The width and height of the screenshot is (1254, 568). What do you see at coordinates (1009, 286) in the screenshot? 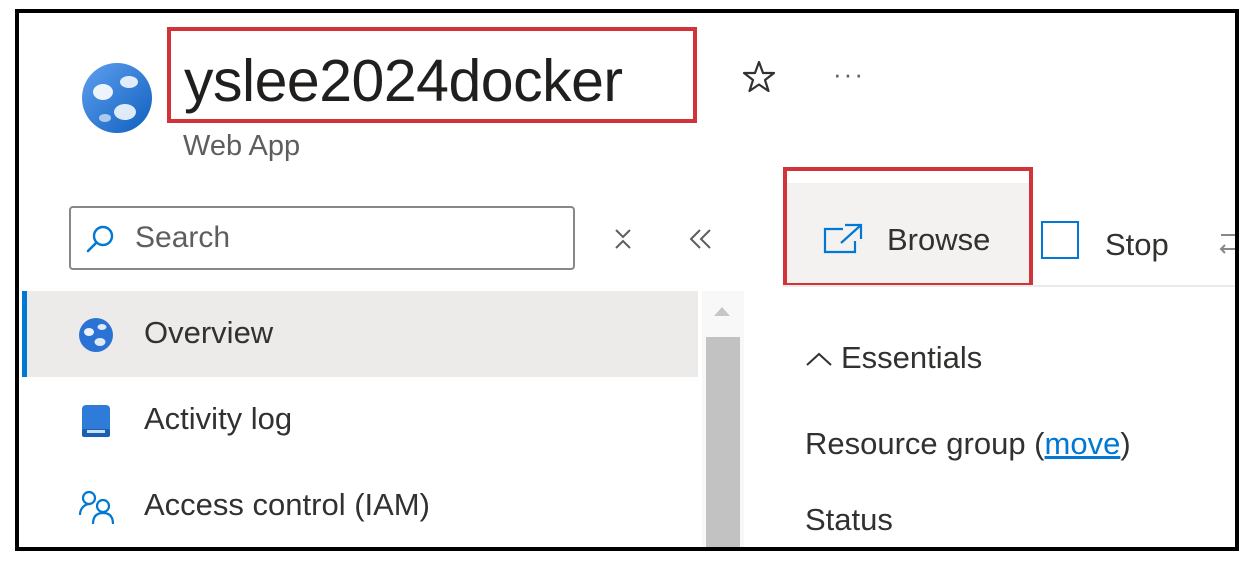
I see `toolbar-divider` at bounding box center [1009, 286].